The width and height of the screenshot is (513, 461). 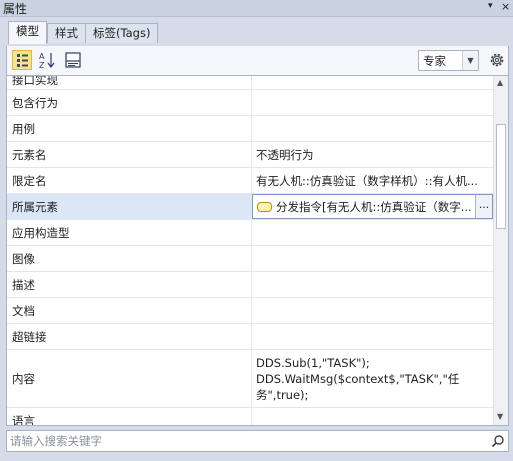 What do you see at coordinates (129, 258) in the screenshot?
I see `property-name: 图像` at bounding box center [129, 258].